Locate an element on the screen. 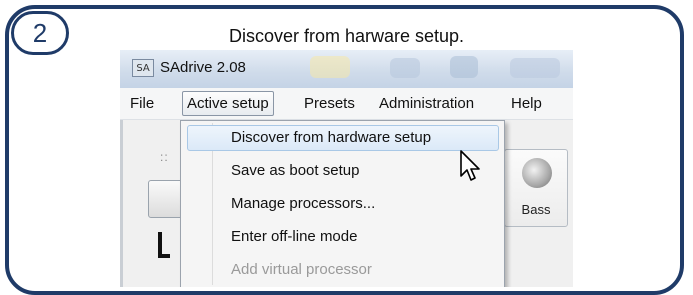  menu-file: File is located at coordinates (142, 103).